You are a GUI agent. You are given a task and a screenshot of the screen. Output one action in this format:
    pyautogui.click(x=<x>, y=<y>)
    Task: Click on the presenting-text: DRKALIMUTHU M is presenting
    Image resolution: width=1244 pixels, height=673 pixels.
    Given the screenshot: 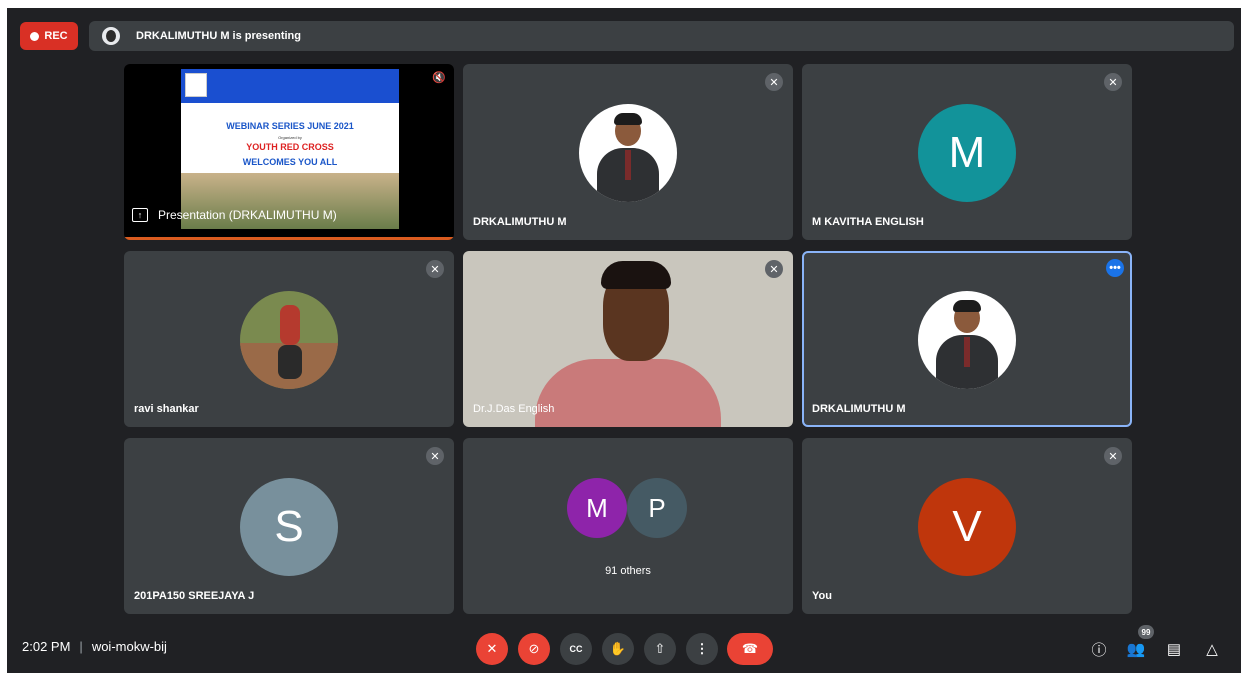 What is the action you would take?
    pyautogui.click(x=218, y=36)
    